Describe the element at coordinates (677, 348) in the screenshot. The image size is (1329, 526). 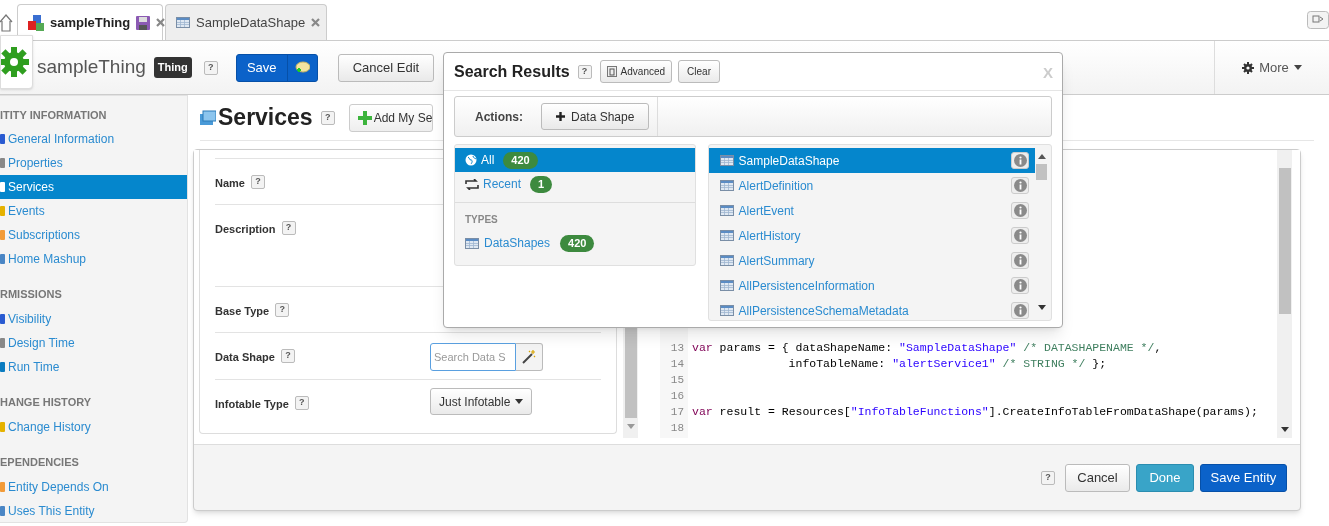
I see `line-number: 13` at that location.